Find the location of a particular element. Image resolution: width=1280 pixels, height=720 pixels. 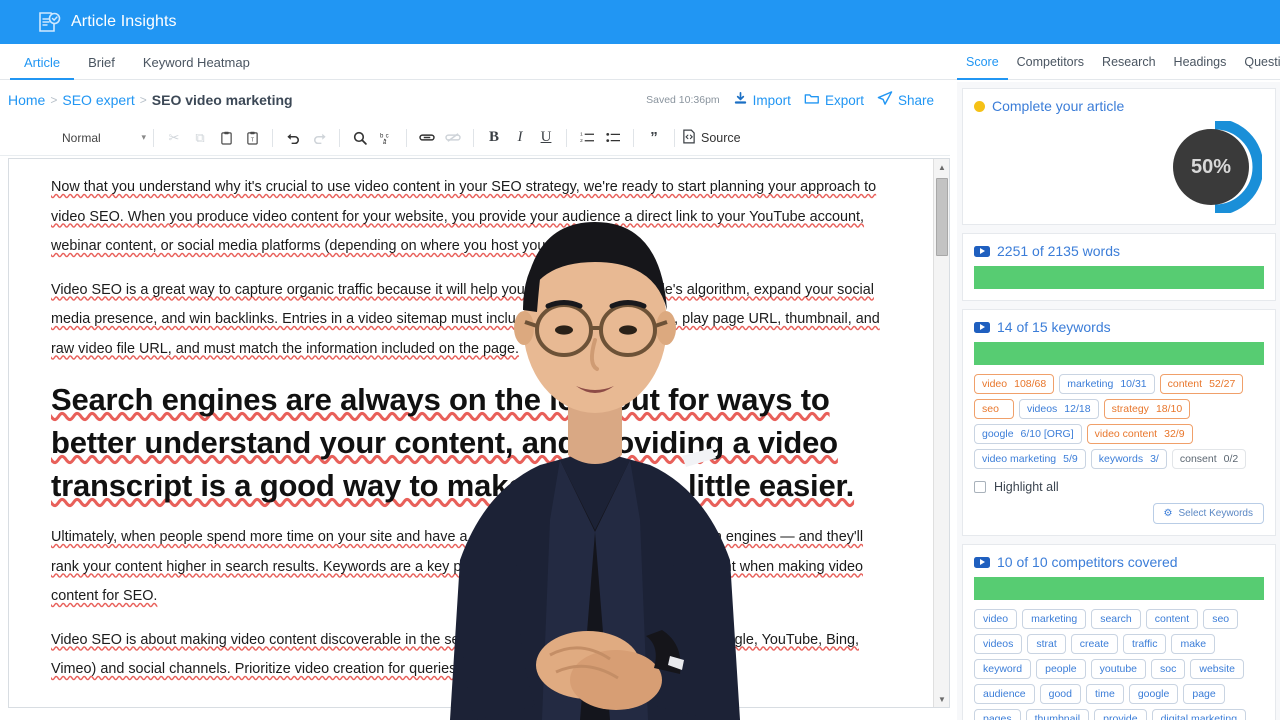

editor-scrollbar: ▲ ▼ is located at coordinates (941, 433).